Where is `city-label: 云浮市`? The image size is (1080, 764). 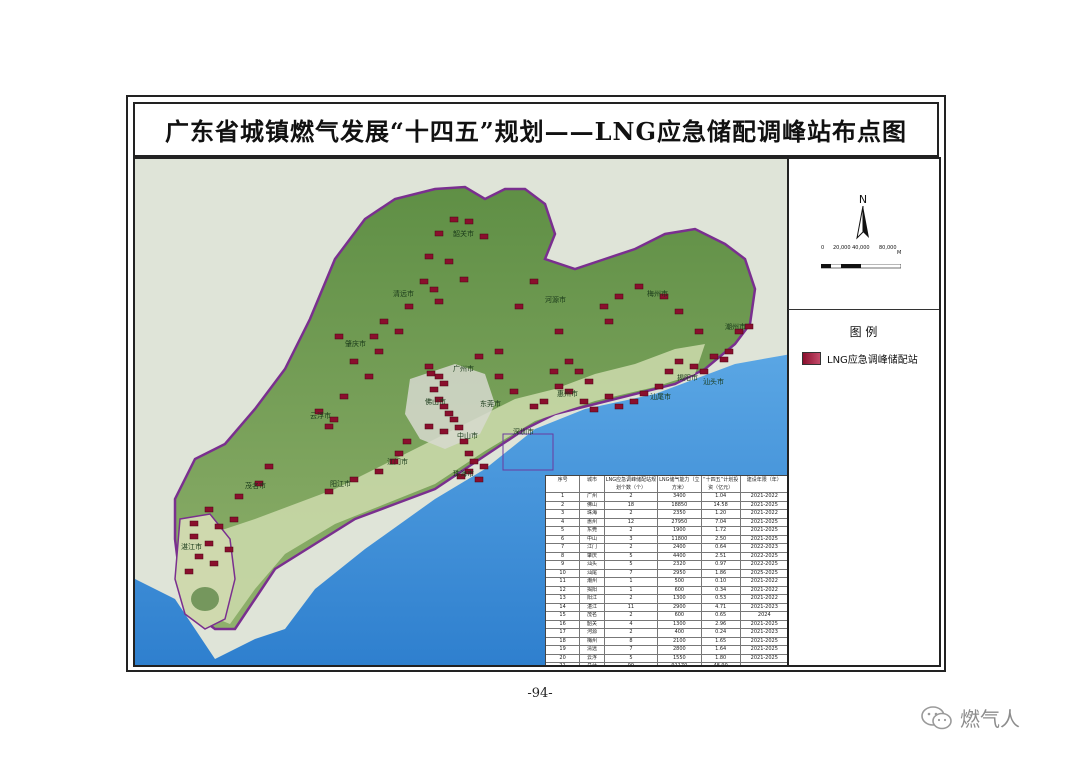 city-label: 云浮市 is located at coordinates (320, 416).